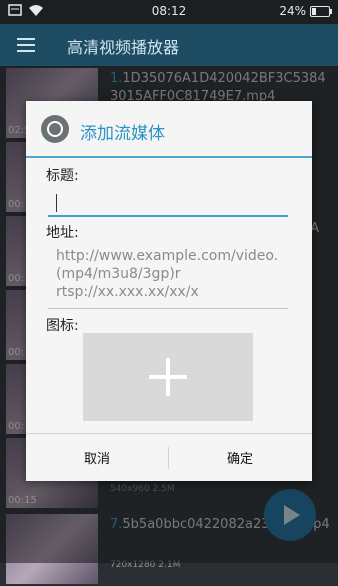 Image resolution: width=338 pixels, height=586 pixels. I want to click on dialog-divider, so click(169, 157).